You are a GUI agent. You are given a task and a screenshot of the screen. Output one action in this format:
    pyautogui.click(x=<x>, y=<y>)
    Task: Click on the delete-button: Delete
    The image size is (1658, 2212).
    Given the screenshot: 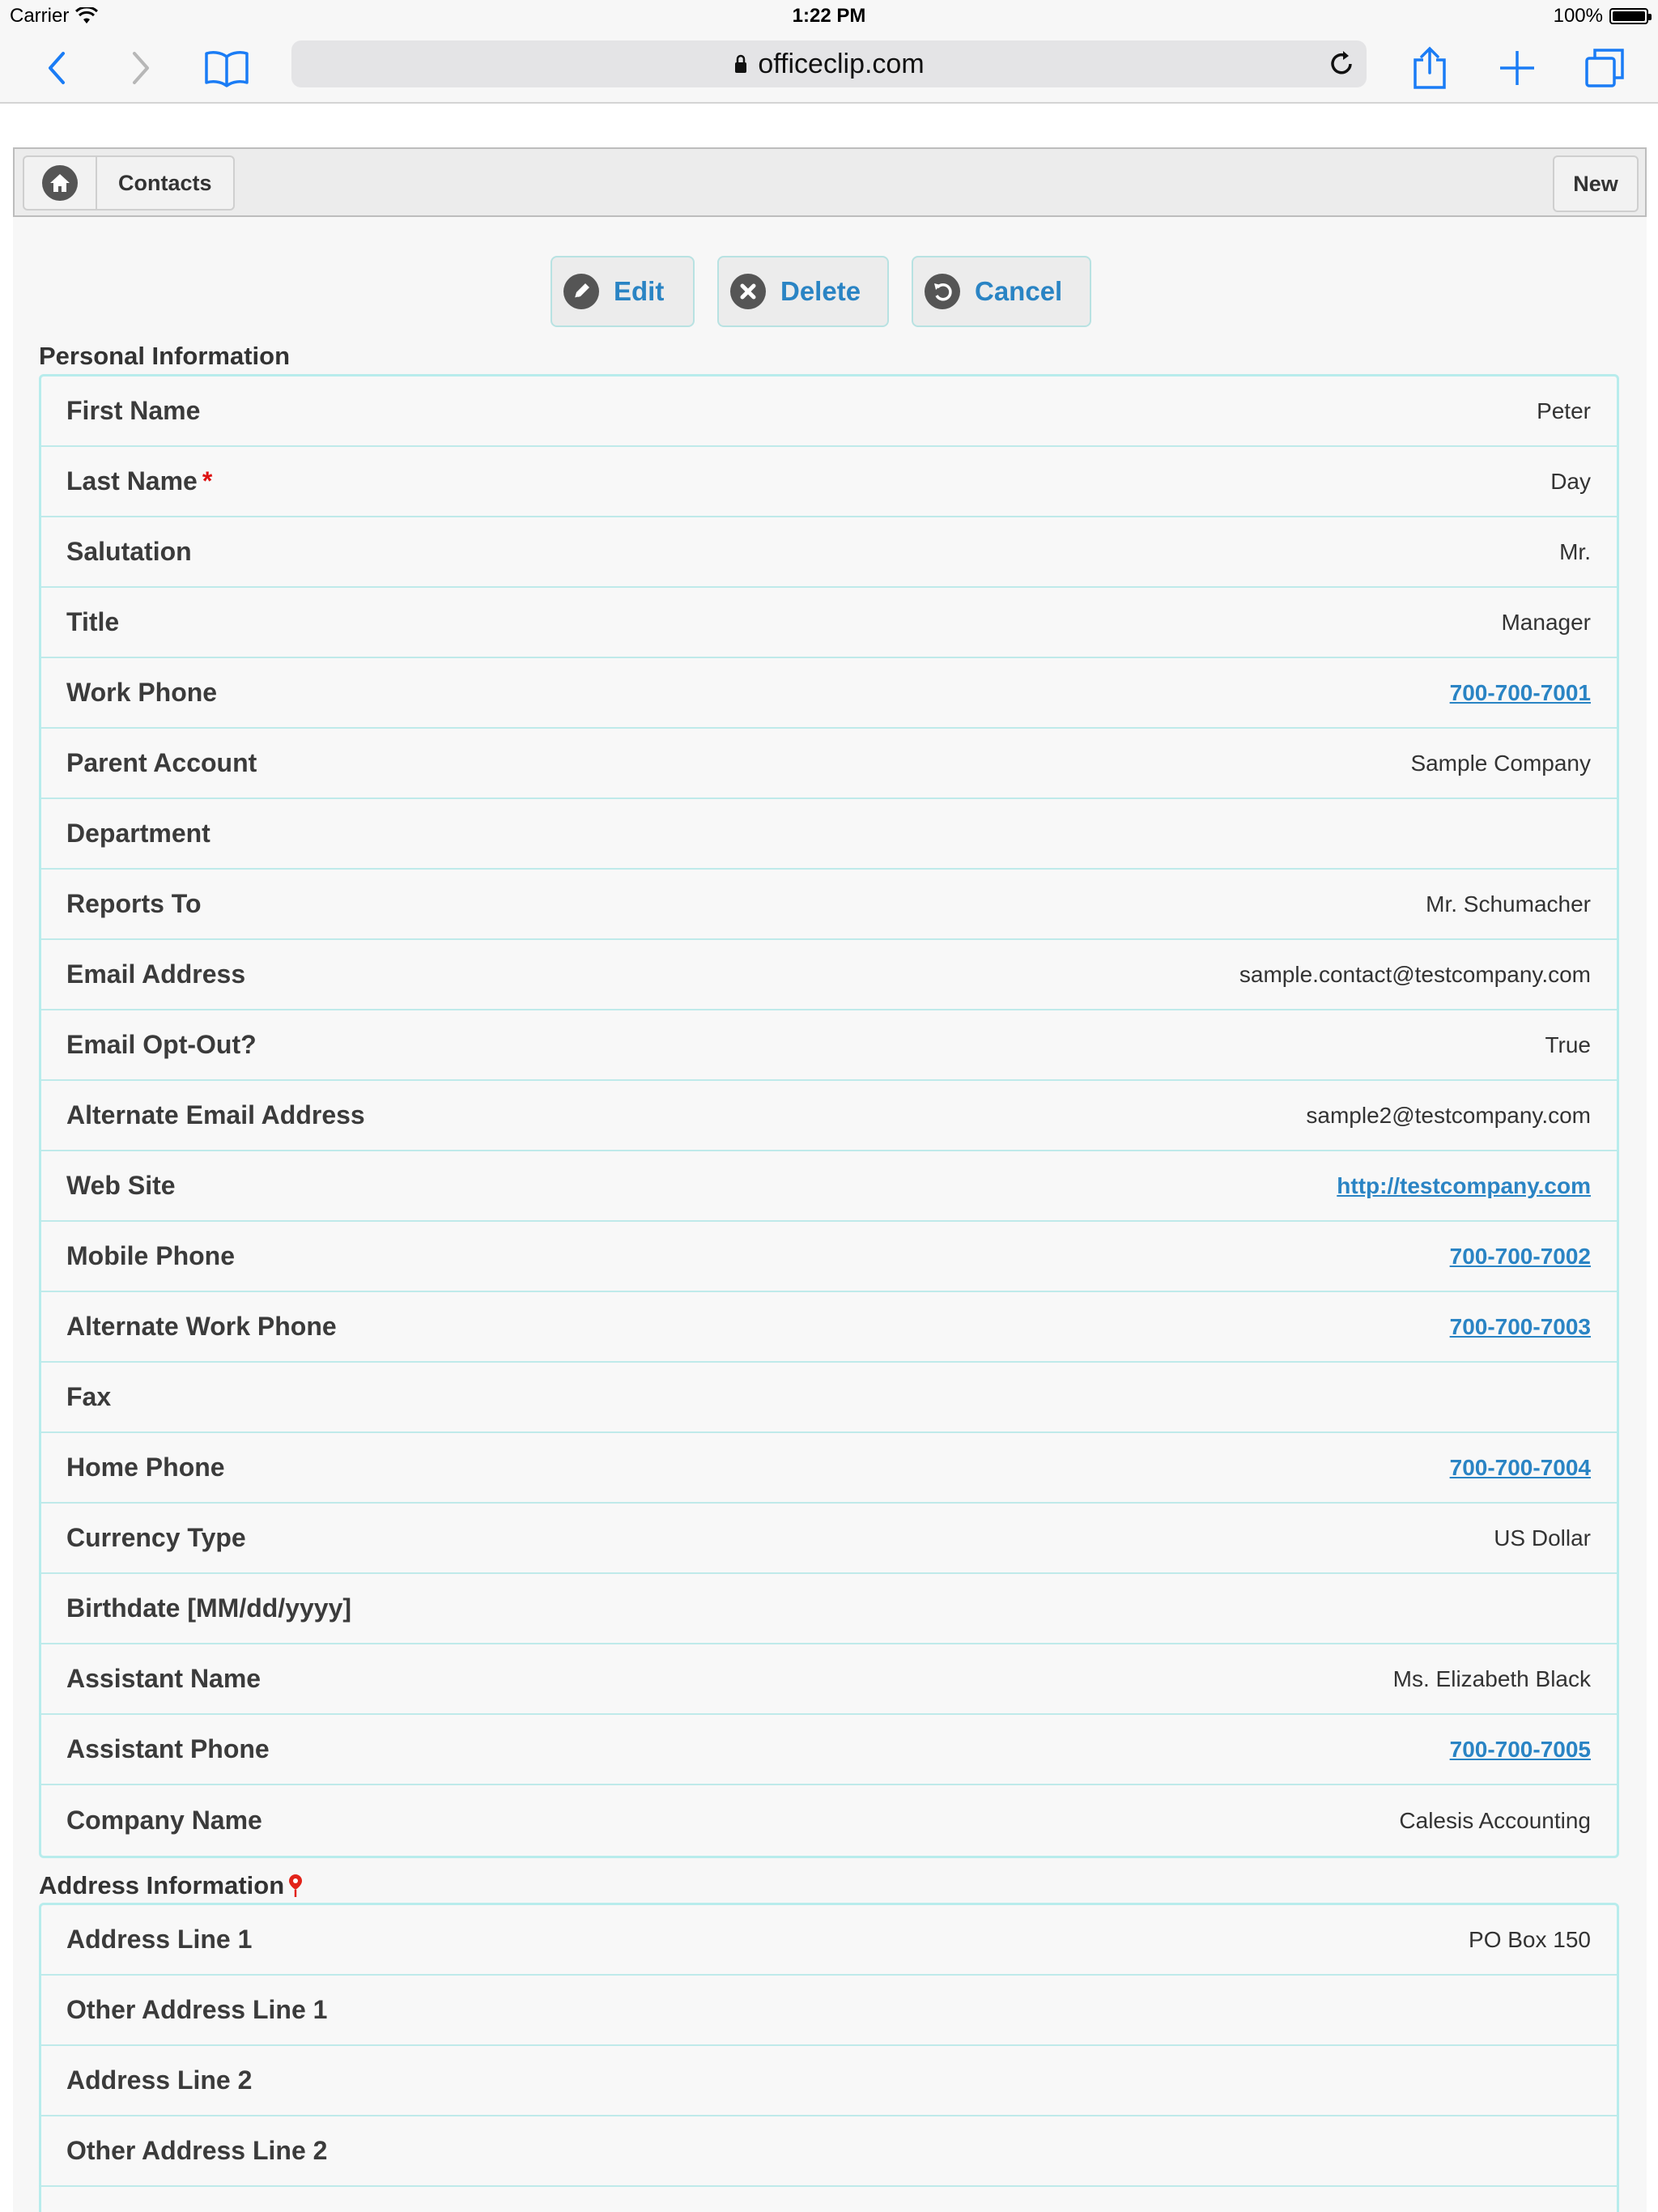 What is the action you would take?
    pyautogui.click(x=803, y=291)
    